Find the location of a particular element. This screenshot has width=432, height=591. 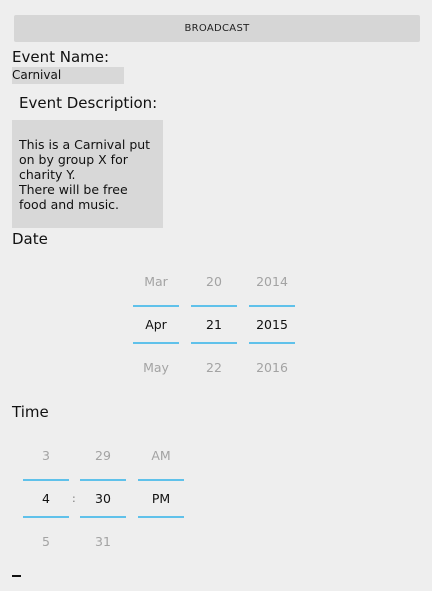

event-description-label: Event Description: is located at coordinates (88, 103).